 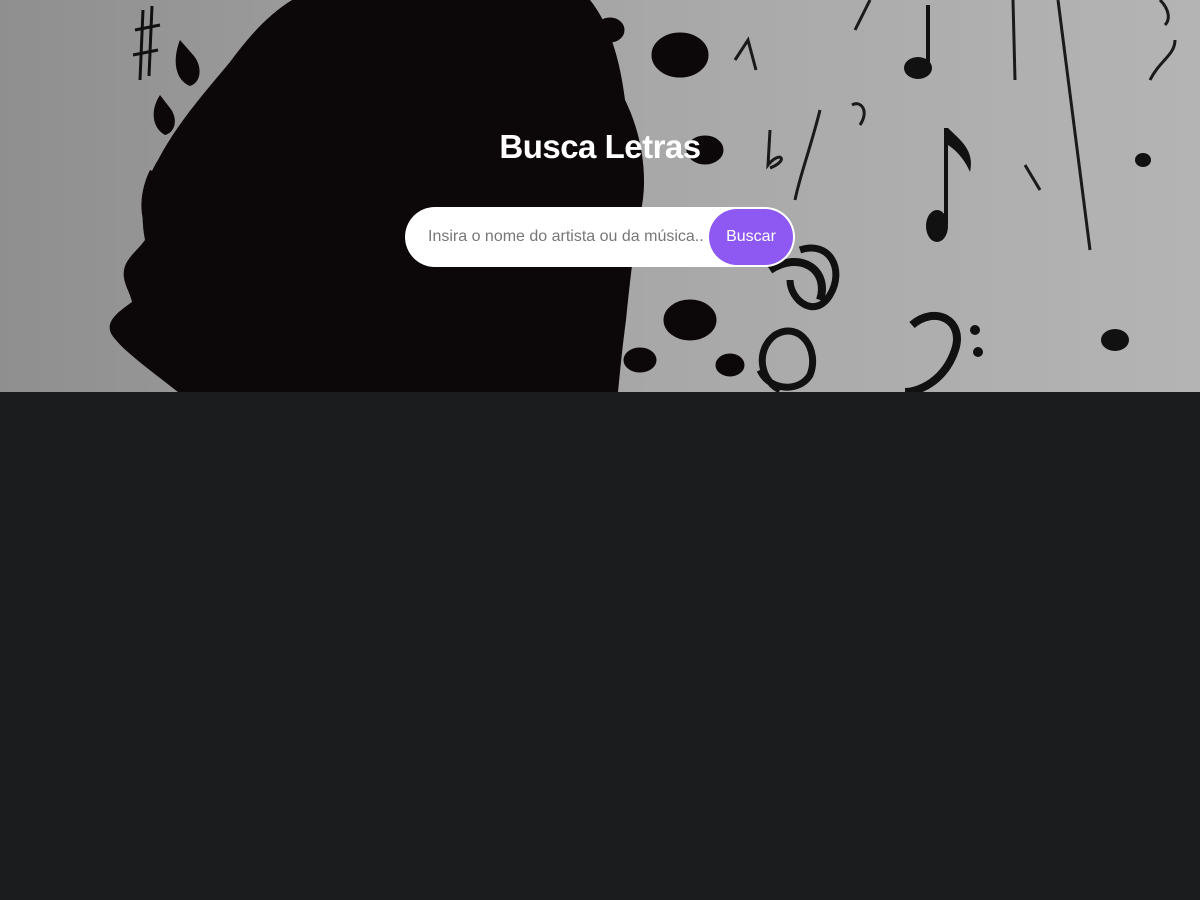 I want to click on search-button: Buscar, so click(x=751, y=237).